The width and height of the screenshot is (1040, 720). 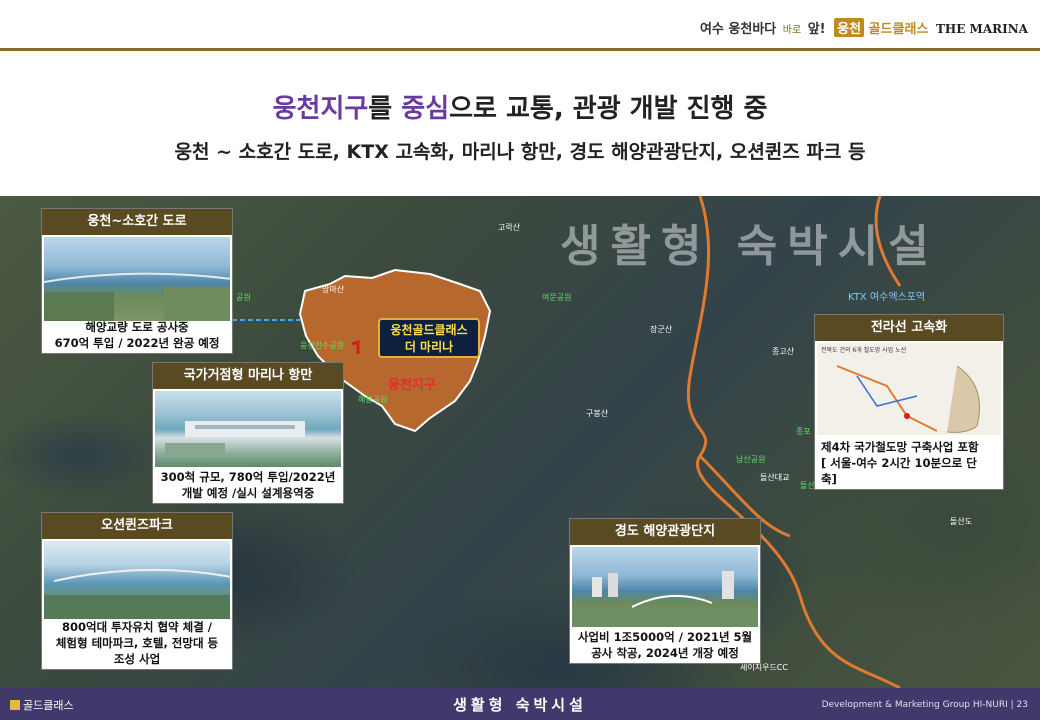 I want to click on brand-lockup: 여수 웅천바다 바로 앞! 웅천 골드클래스 THE MARINA, so click(x=864, y=27).